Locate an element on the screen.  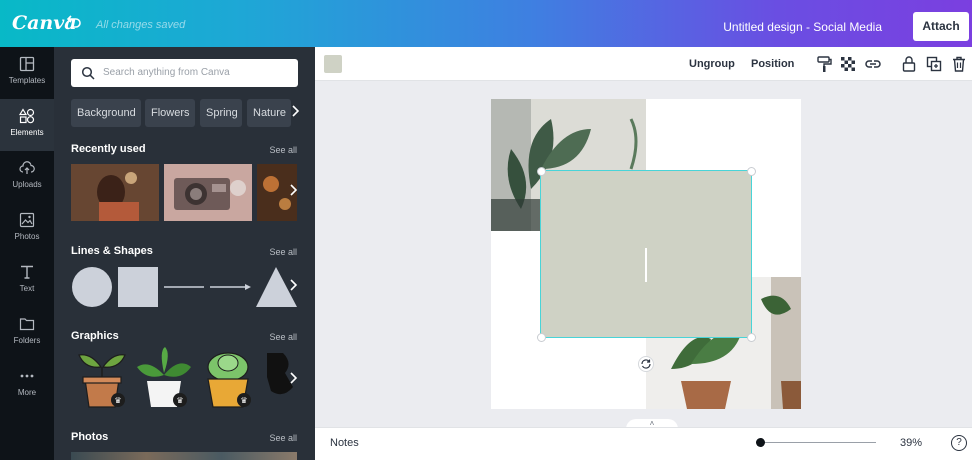
color-swatch is located at coordinates (333, 64).